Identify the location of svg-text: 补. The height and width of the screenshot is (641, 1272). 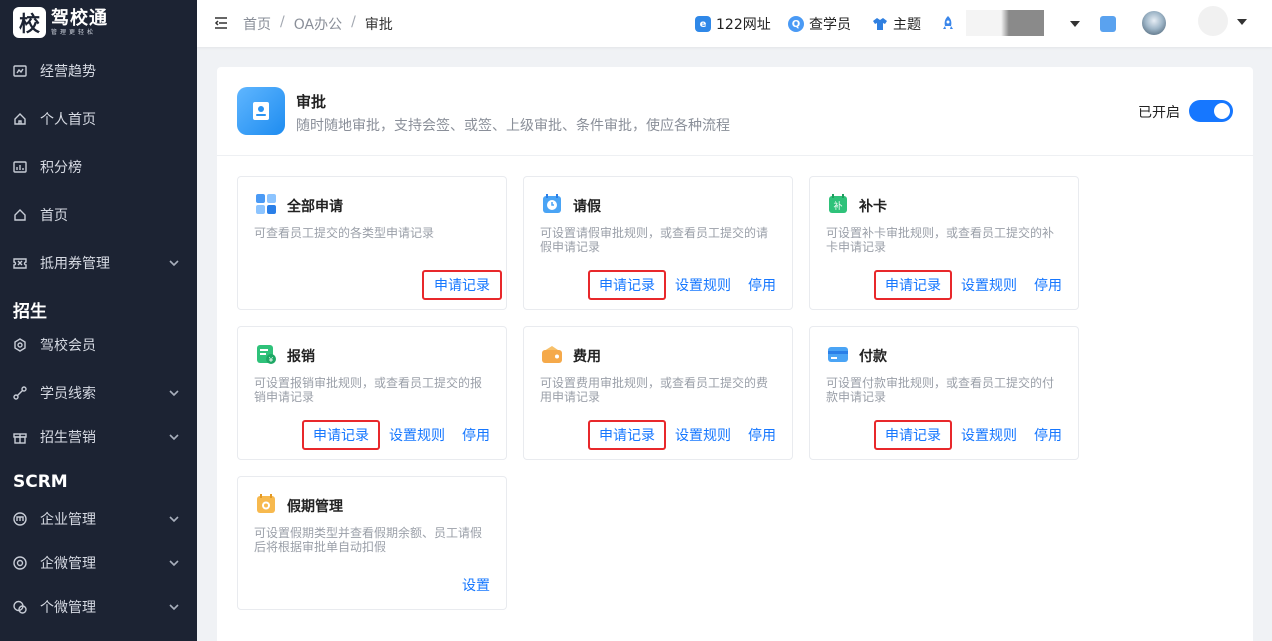
(837, 206).